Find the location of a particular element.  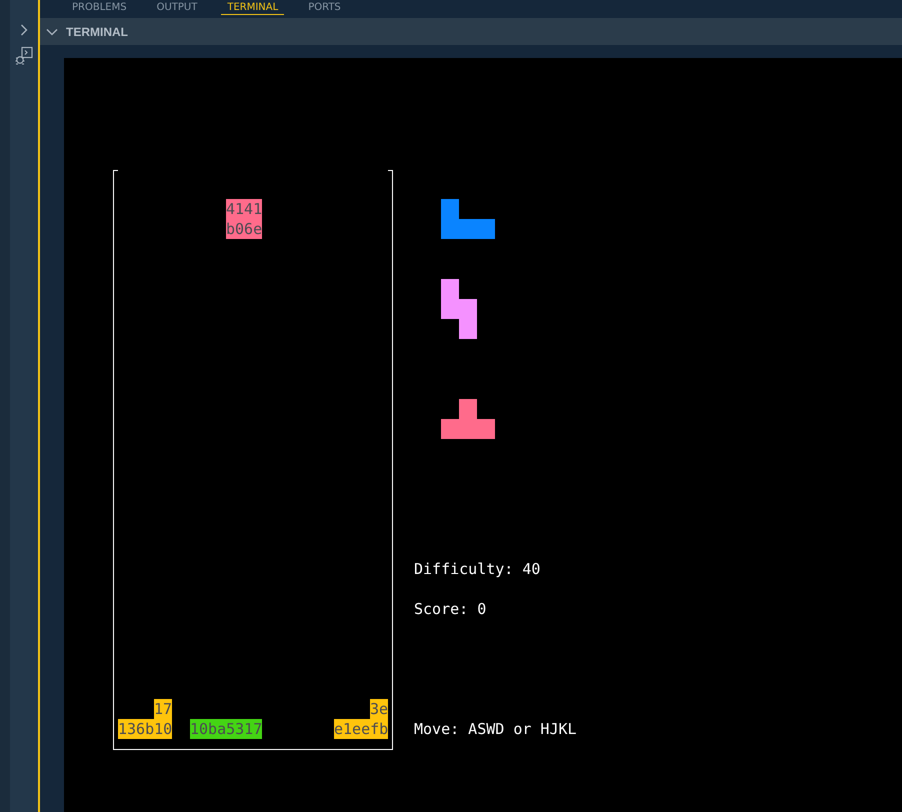

tile: e1eefb is located at coordinates (361, 729).